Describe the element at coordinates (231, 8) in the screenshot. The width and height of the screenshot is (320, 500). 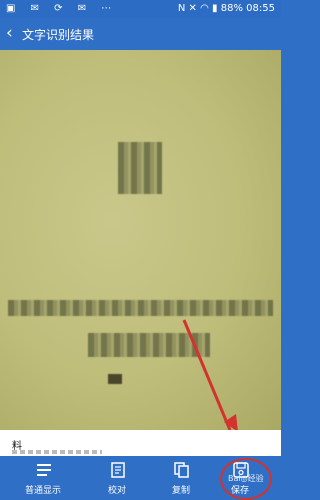
I see `battery-text: 88%` at that location.